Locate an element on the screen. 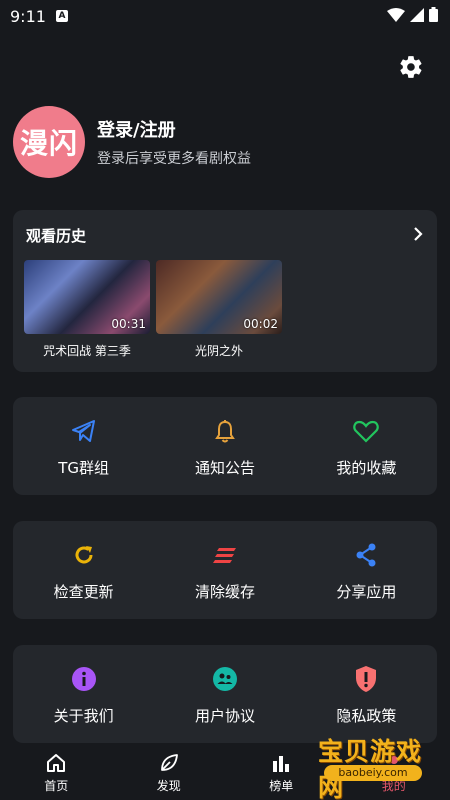  profile-section: 漫闪 登录/注册 登录后享受更多看剧权益 is located at coordinates (132, 142).